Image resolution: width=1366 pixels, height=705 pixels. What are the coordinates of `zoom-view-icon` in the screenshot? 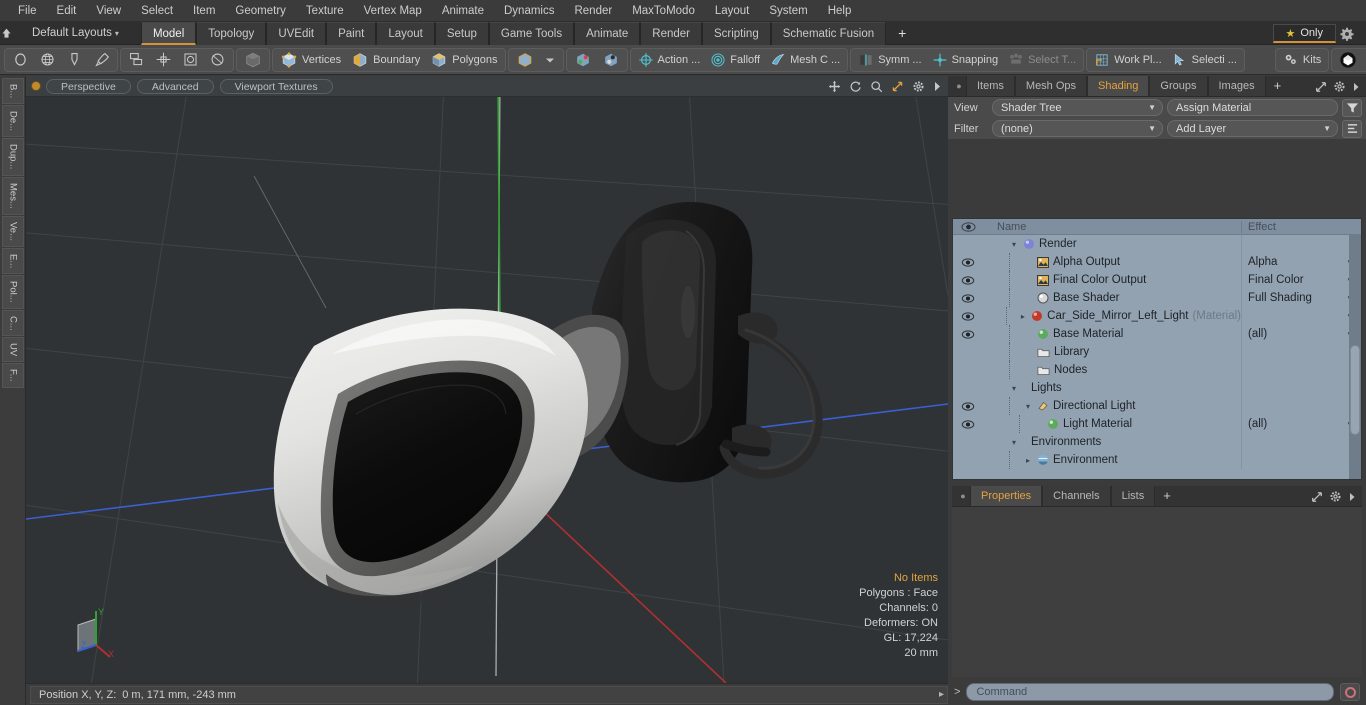 It's located at (876, 86).